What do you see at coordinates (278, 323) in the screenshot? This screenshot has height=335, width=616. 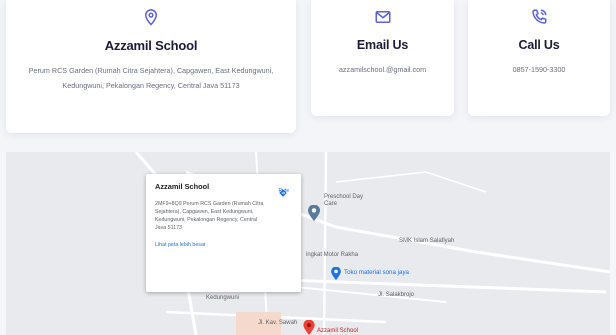 I see `map-label-kav: Jl. Kav. Sawah` at bounding box center [278, 323].